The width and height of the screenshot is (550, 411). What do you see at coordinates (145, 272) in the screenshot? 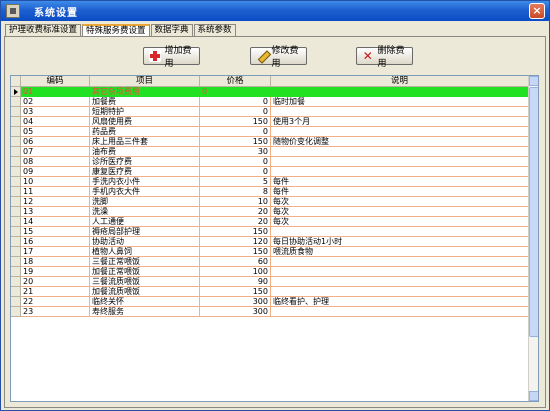
I see `cell-item: 加餐正常喂饭` at bounding box center [145, 272].